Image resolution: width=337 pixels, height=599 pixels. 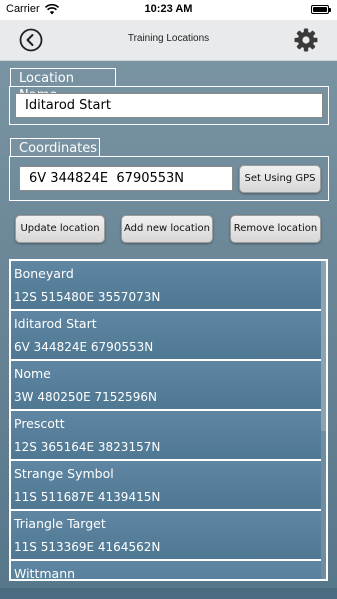 What do you see at coordinates (44, 273) in the screenshot?
I see `location-name: Boneyard` at bounding box center [44, 273].